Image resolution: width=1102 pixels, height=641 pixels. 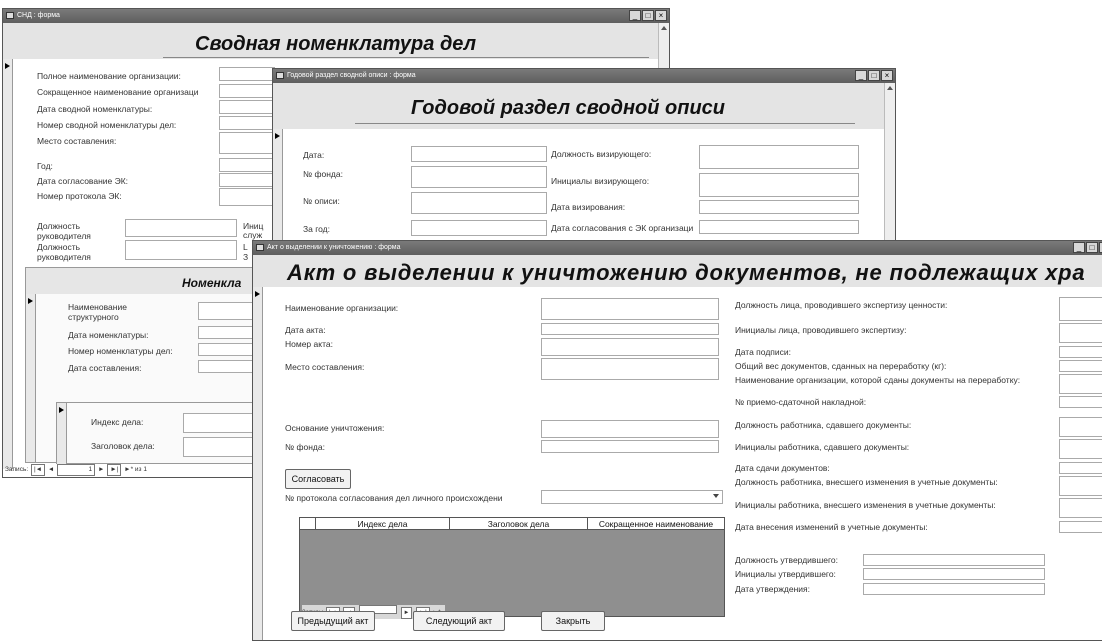 I want to click on label-head-position-2: Должность руководителя, so click(x=64, y=252).